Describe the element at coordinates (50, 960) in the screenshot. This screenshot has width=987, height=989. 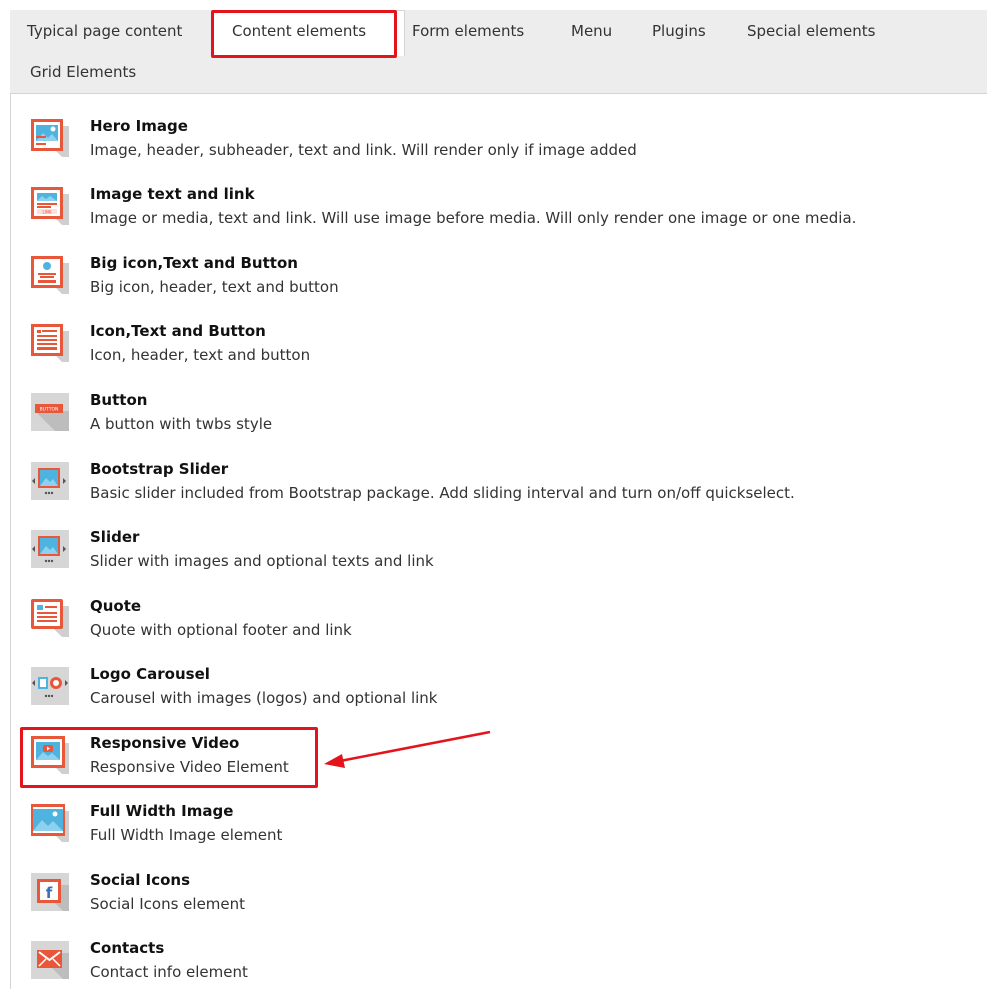
I see `contacts-icon` at that location.